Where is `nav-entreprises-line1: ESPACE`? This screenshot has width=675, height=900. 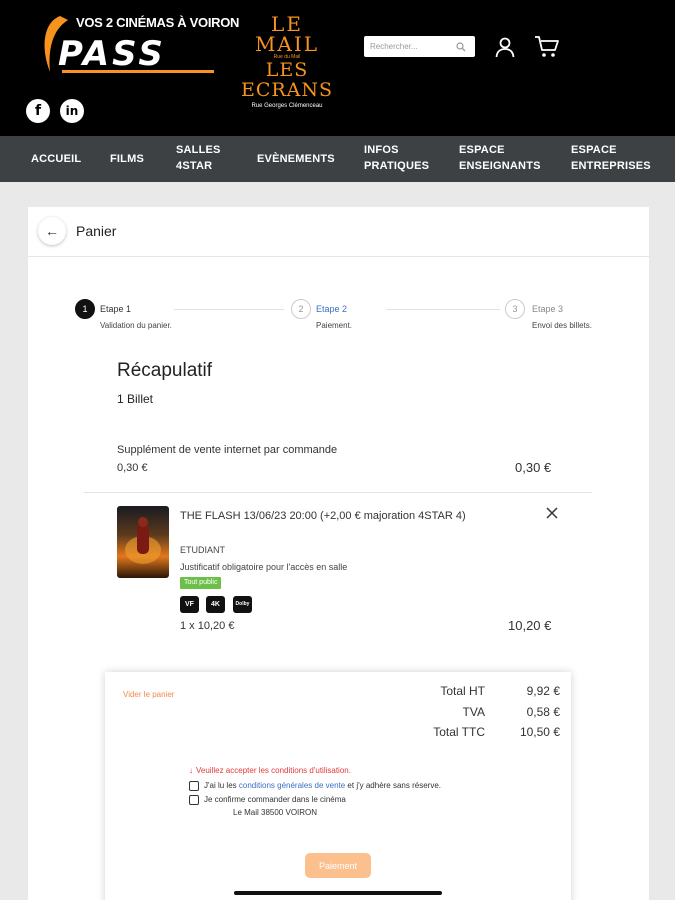 nav-entreprises-line1: ESPACE is located at coordinates (594, 150).